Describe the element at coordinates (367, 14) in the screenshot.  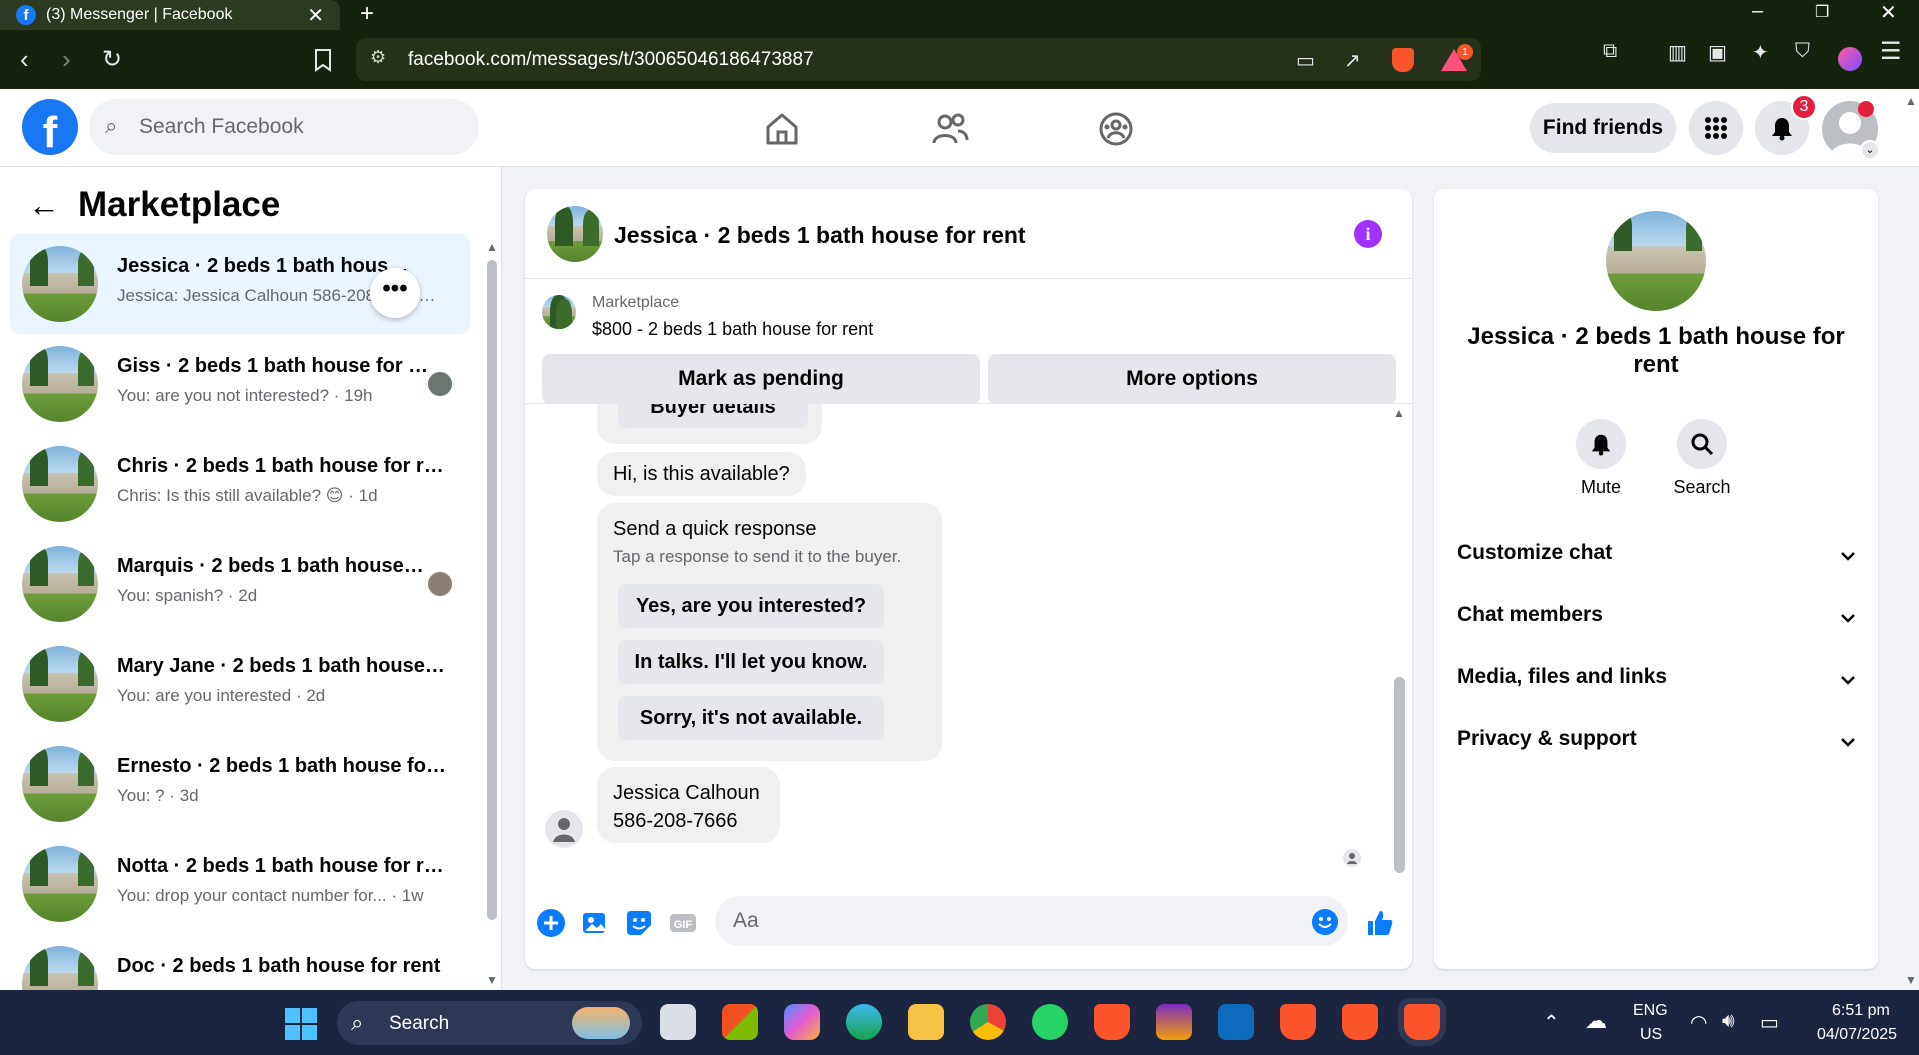
I see `new-tab-icon: +` at that location.